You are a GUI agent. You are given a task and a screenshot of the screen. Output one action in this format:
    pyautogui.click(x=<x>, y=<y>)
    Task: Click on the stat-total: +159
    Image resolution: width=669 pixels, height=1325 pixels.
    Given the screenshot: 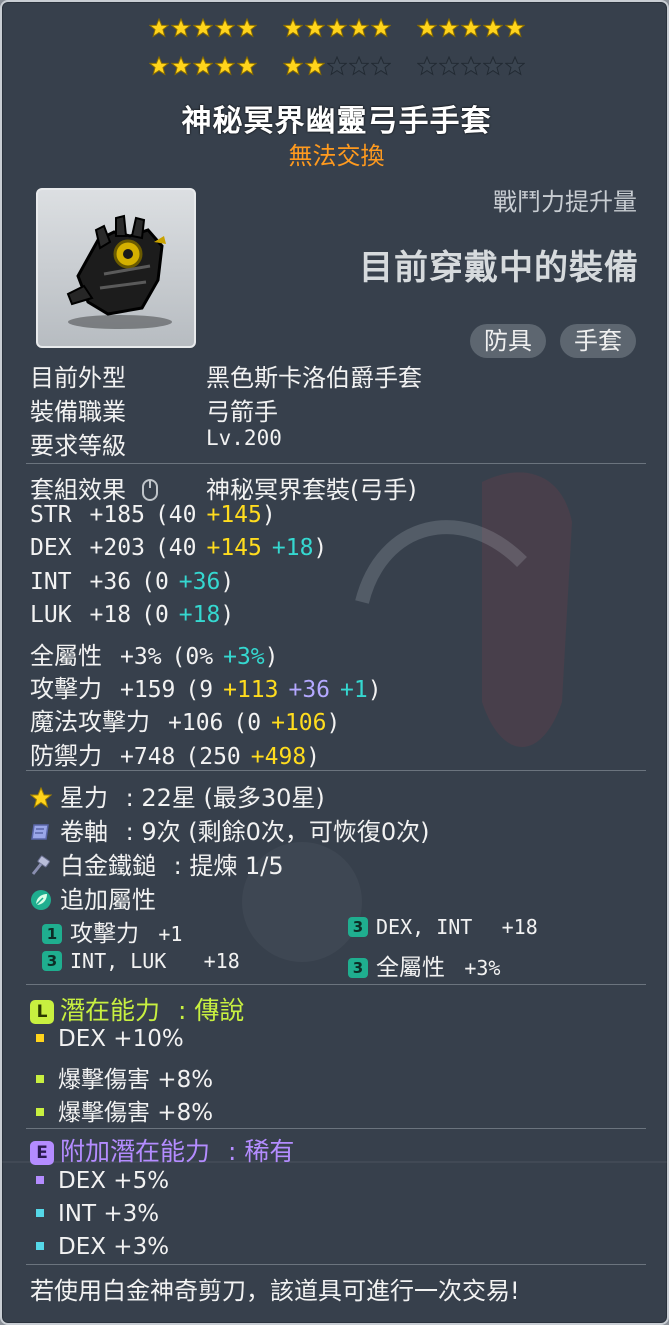 What is the action you would take?
    pyautogui.click(x=148, y=690)
    